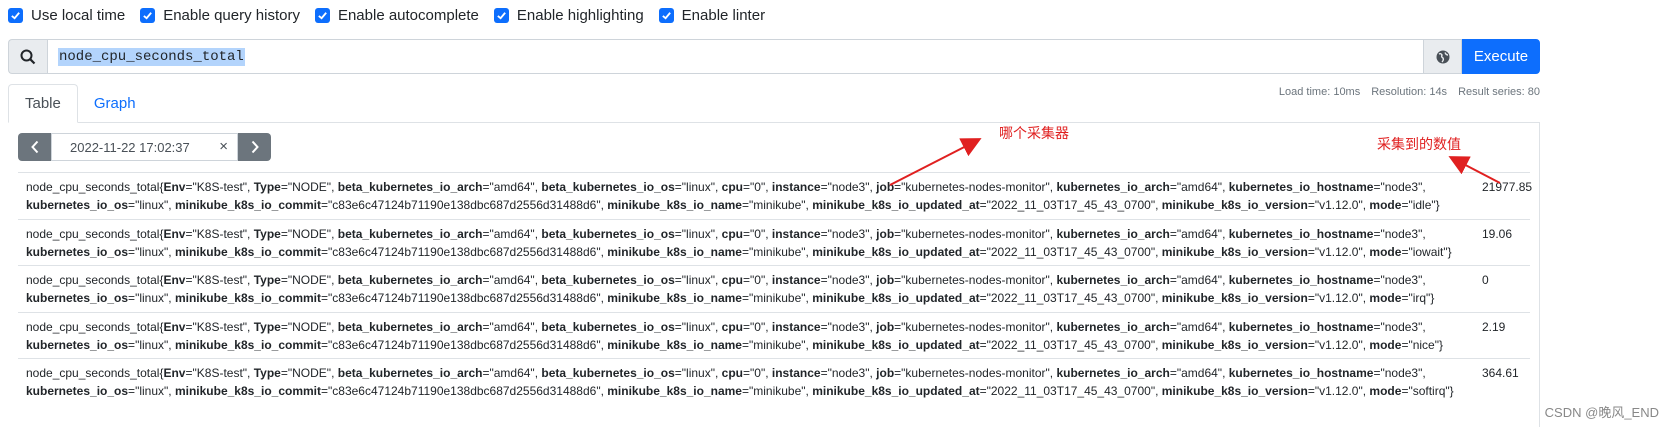 The width and height of the screenshot is (1671, 427). Describe the element at coordinates (1474, 170) in the screenshot. I see `annotation-arrow-value` at that location.